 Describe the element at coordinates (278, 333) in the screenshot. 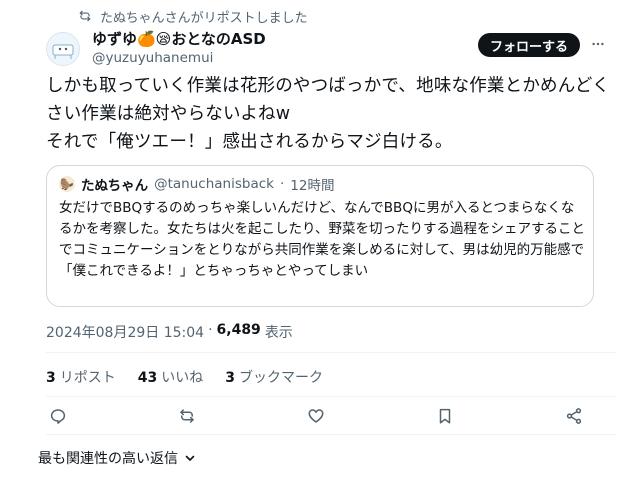

I see `views-label: 表示` at that location.